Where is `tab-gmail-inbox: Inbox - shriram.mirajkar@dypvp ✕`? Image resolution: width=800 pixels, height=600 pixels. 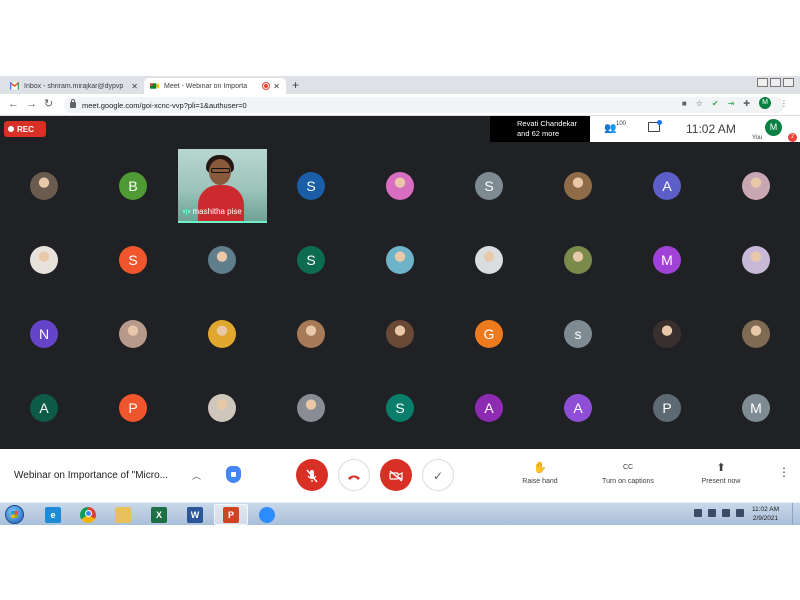
tab-gmail-inbox: Inbox - shriram.mirajkar@dypvp ✕ is located at coordinates (74, 86).